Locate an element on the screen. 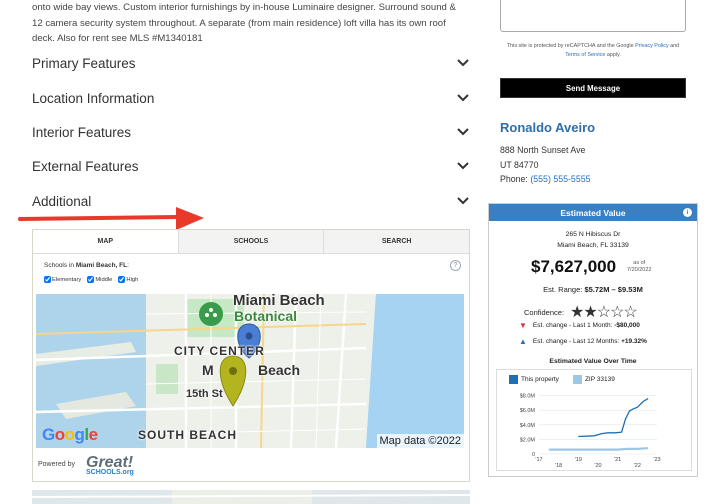 The width and height of the screenshot is (717, 504). y-tick-label: $6.0M is located at coordinates (528, 411).